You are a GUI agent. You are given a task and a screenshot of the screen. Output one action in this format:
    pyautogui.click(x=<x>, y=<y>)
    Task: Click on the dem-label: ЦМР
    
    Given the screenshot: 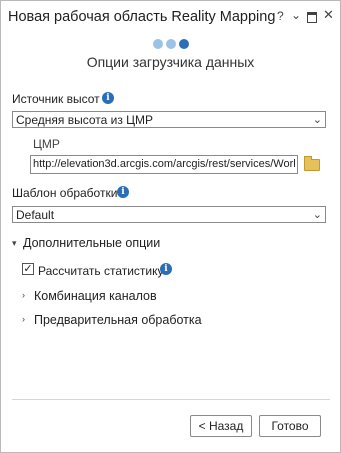 What is the action you would take?
    pyautogui.click(x=46, y=144)
    